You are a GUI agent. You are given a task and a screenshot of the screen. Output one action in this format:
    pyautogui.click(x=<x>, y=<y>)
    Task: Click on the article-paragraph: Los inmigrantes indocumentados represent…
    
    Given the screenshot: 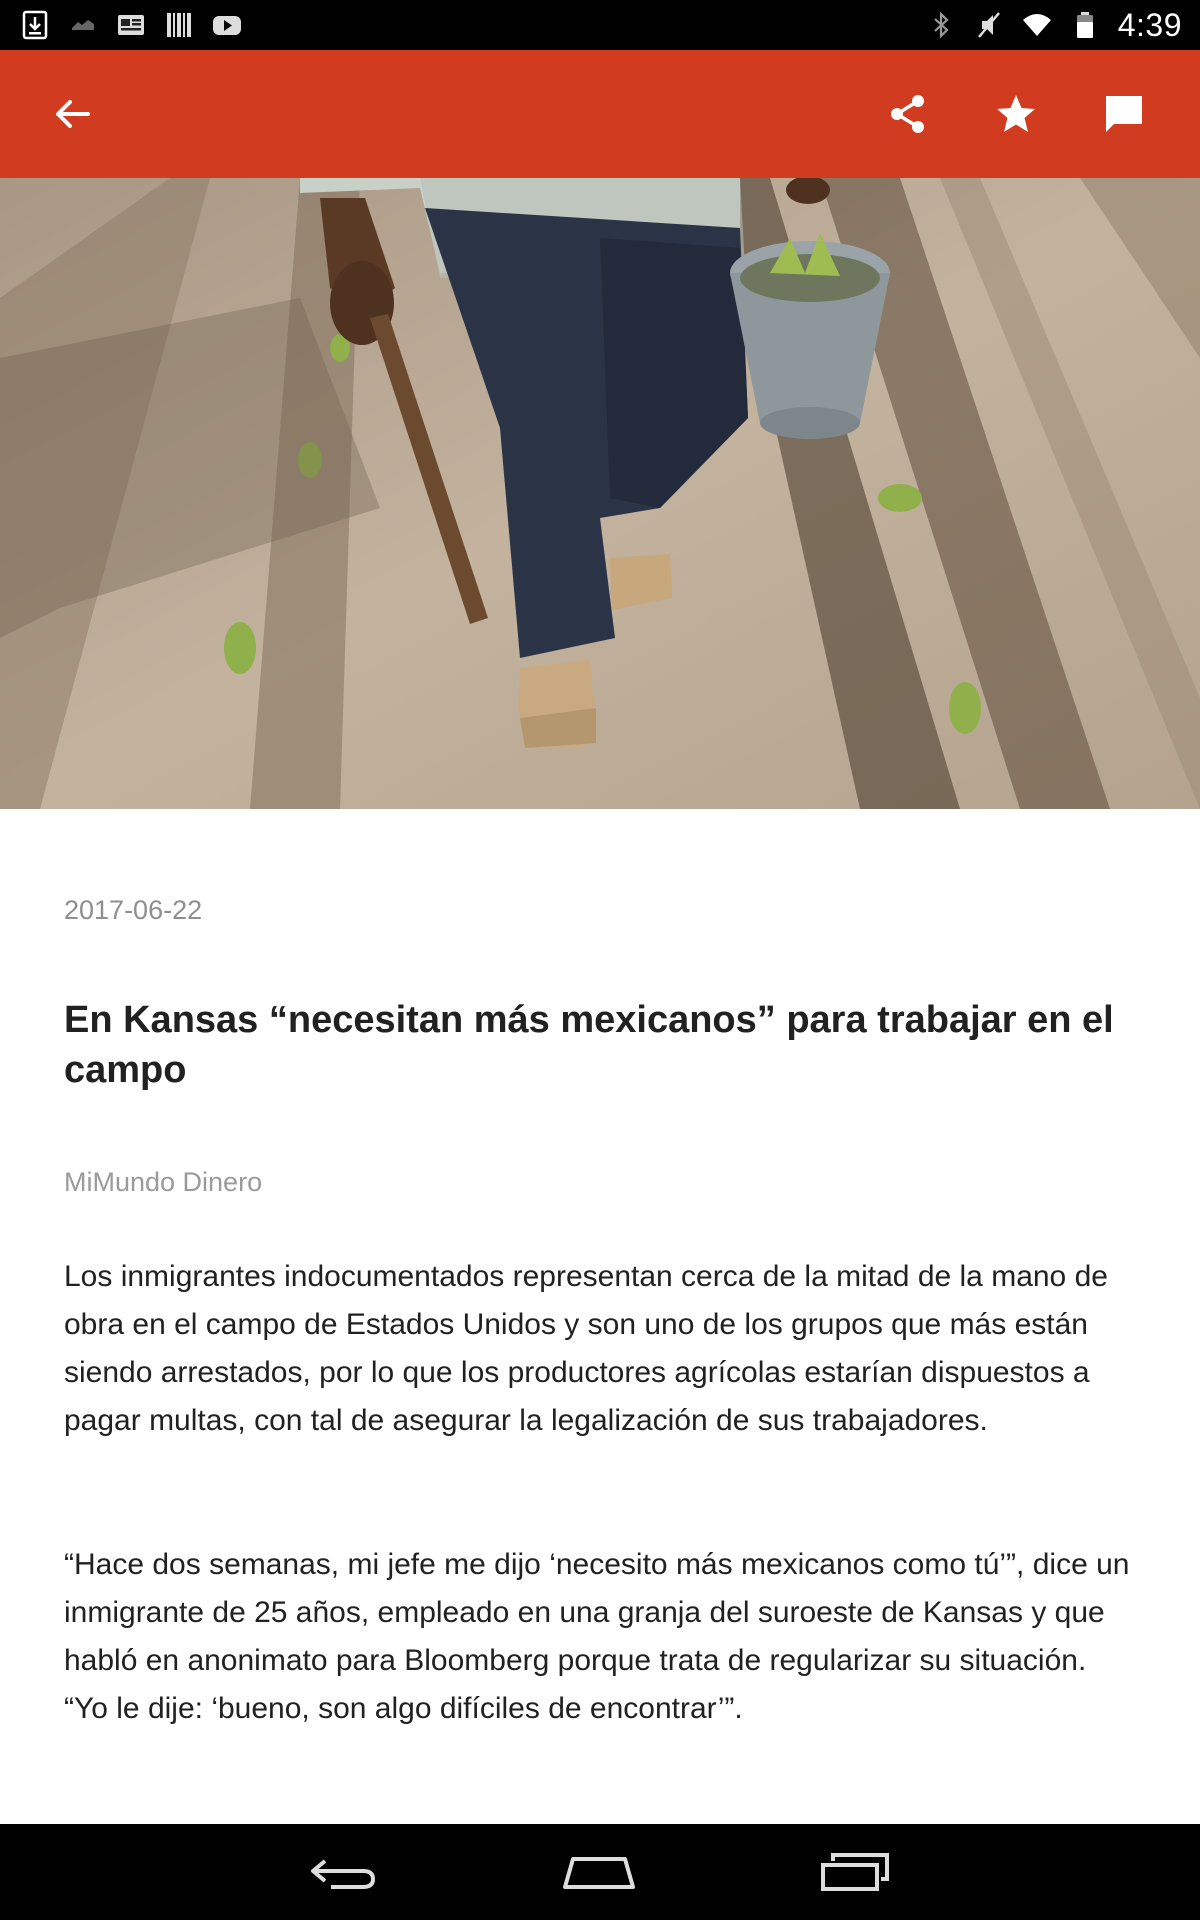 What is the action you would take?
    pyautogui.click(x=586, y=1348)
    